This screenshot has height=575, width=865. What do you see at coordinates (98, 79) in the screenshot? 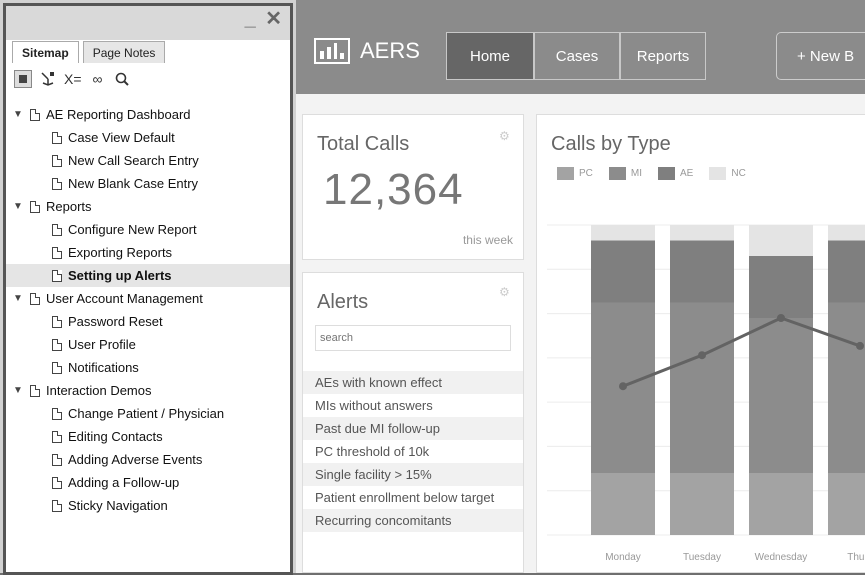
I see `link-icon: ∞` at bounding box center [98, 79].